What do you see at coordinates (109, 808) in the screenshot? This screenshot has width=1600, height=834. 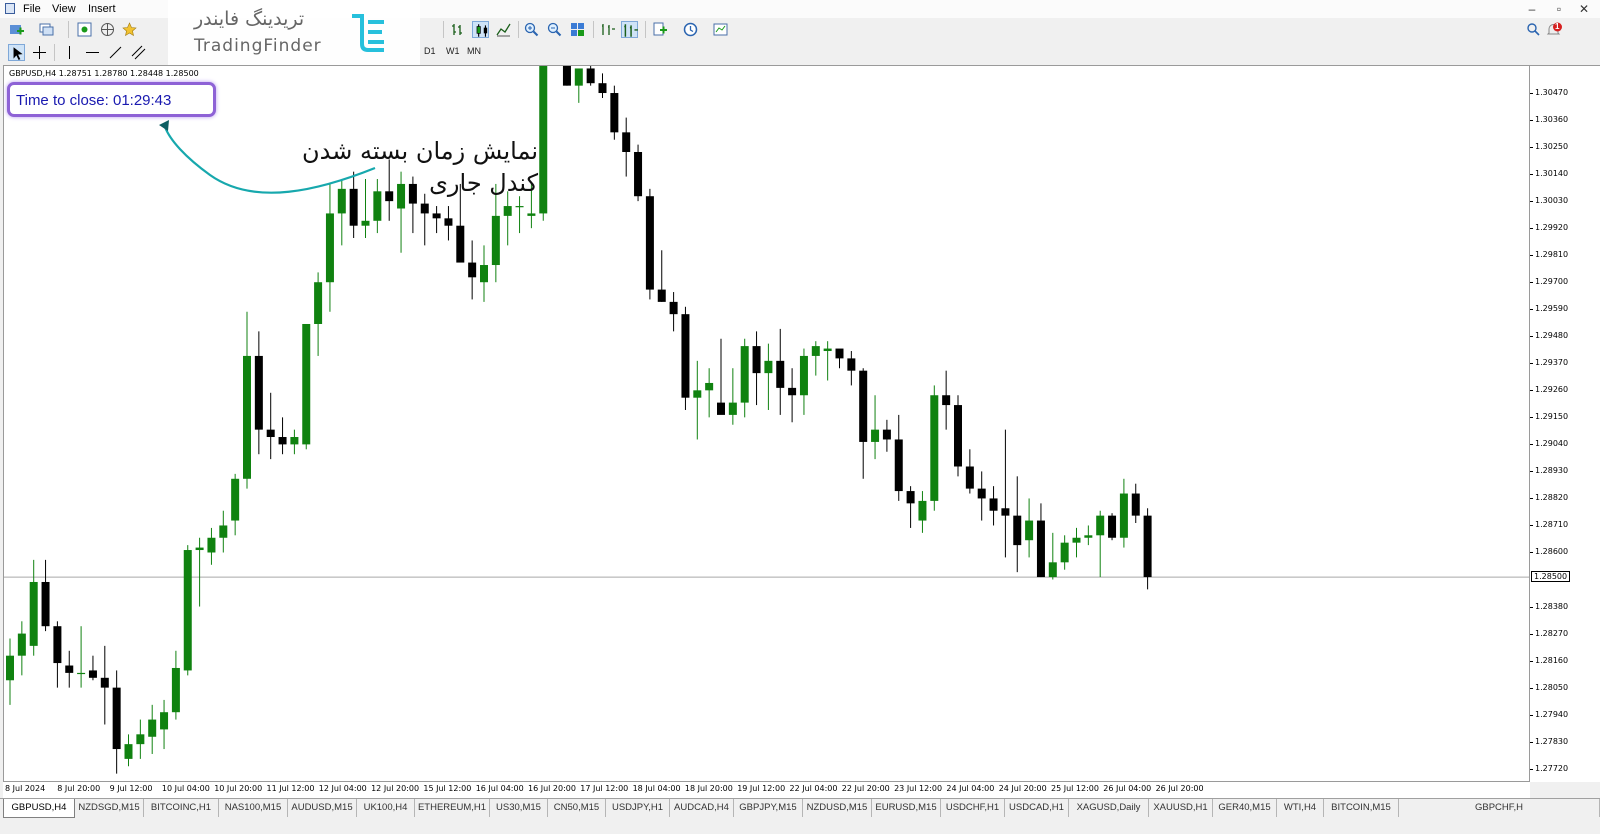 I see `chart-tab: NZDSGD,M15` at bounding box center [109, 808].